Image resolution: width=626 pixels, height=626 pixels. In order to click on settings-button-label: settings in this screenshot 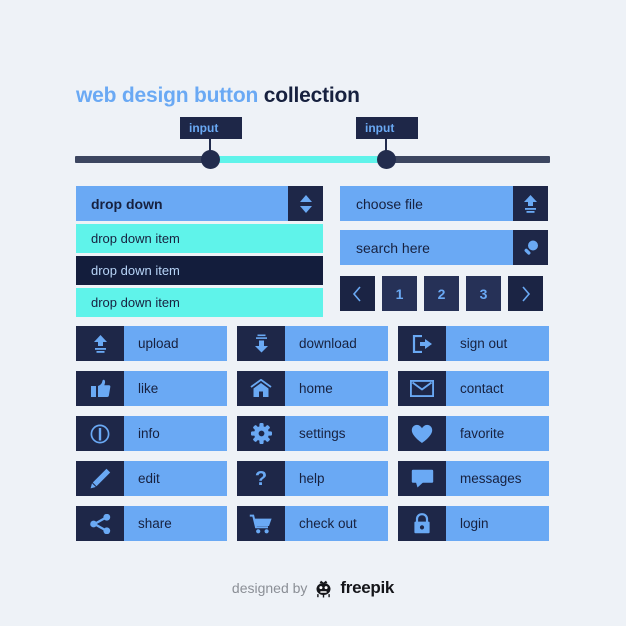, I will do `click(322, 433)`.